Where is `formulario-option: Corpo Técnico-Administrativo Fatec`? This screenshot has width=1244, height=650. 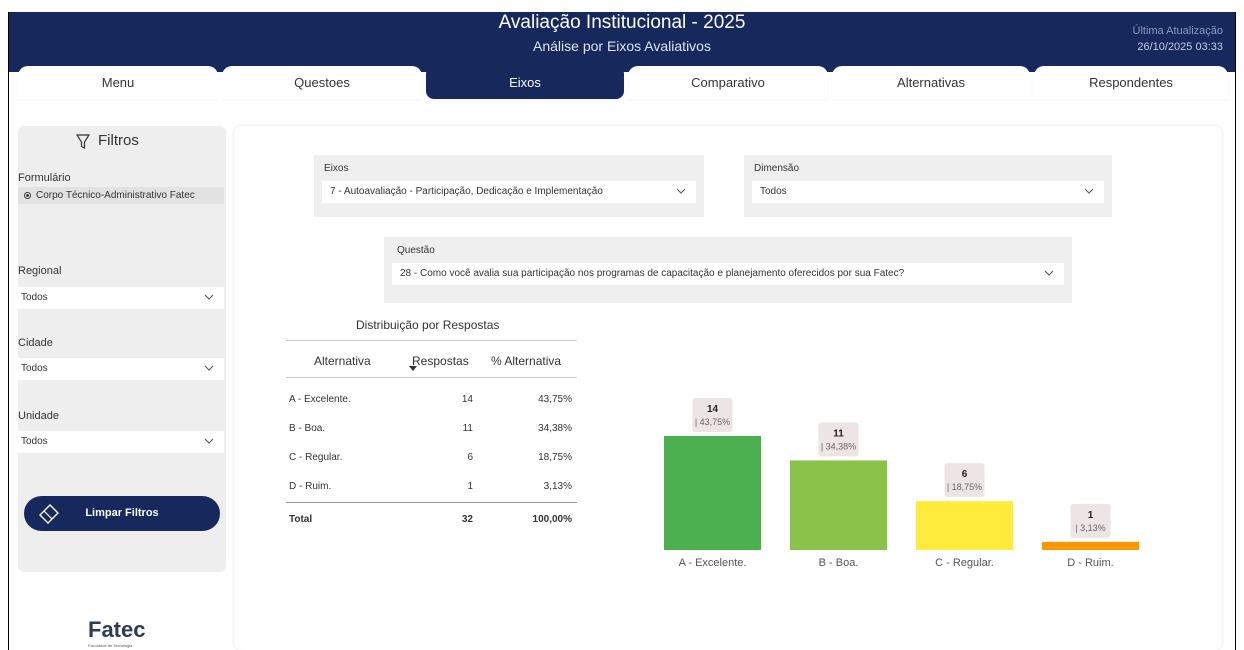
formulario-option: Corpo Técnico-Administrativo Fatec is located at coordinates (121, 195).